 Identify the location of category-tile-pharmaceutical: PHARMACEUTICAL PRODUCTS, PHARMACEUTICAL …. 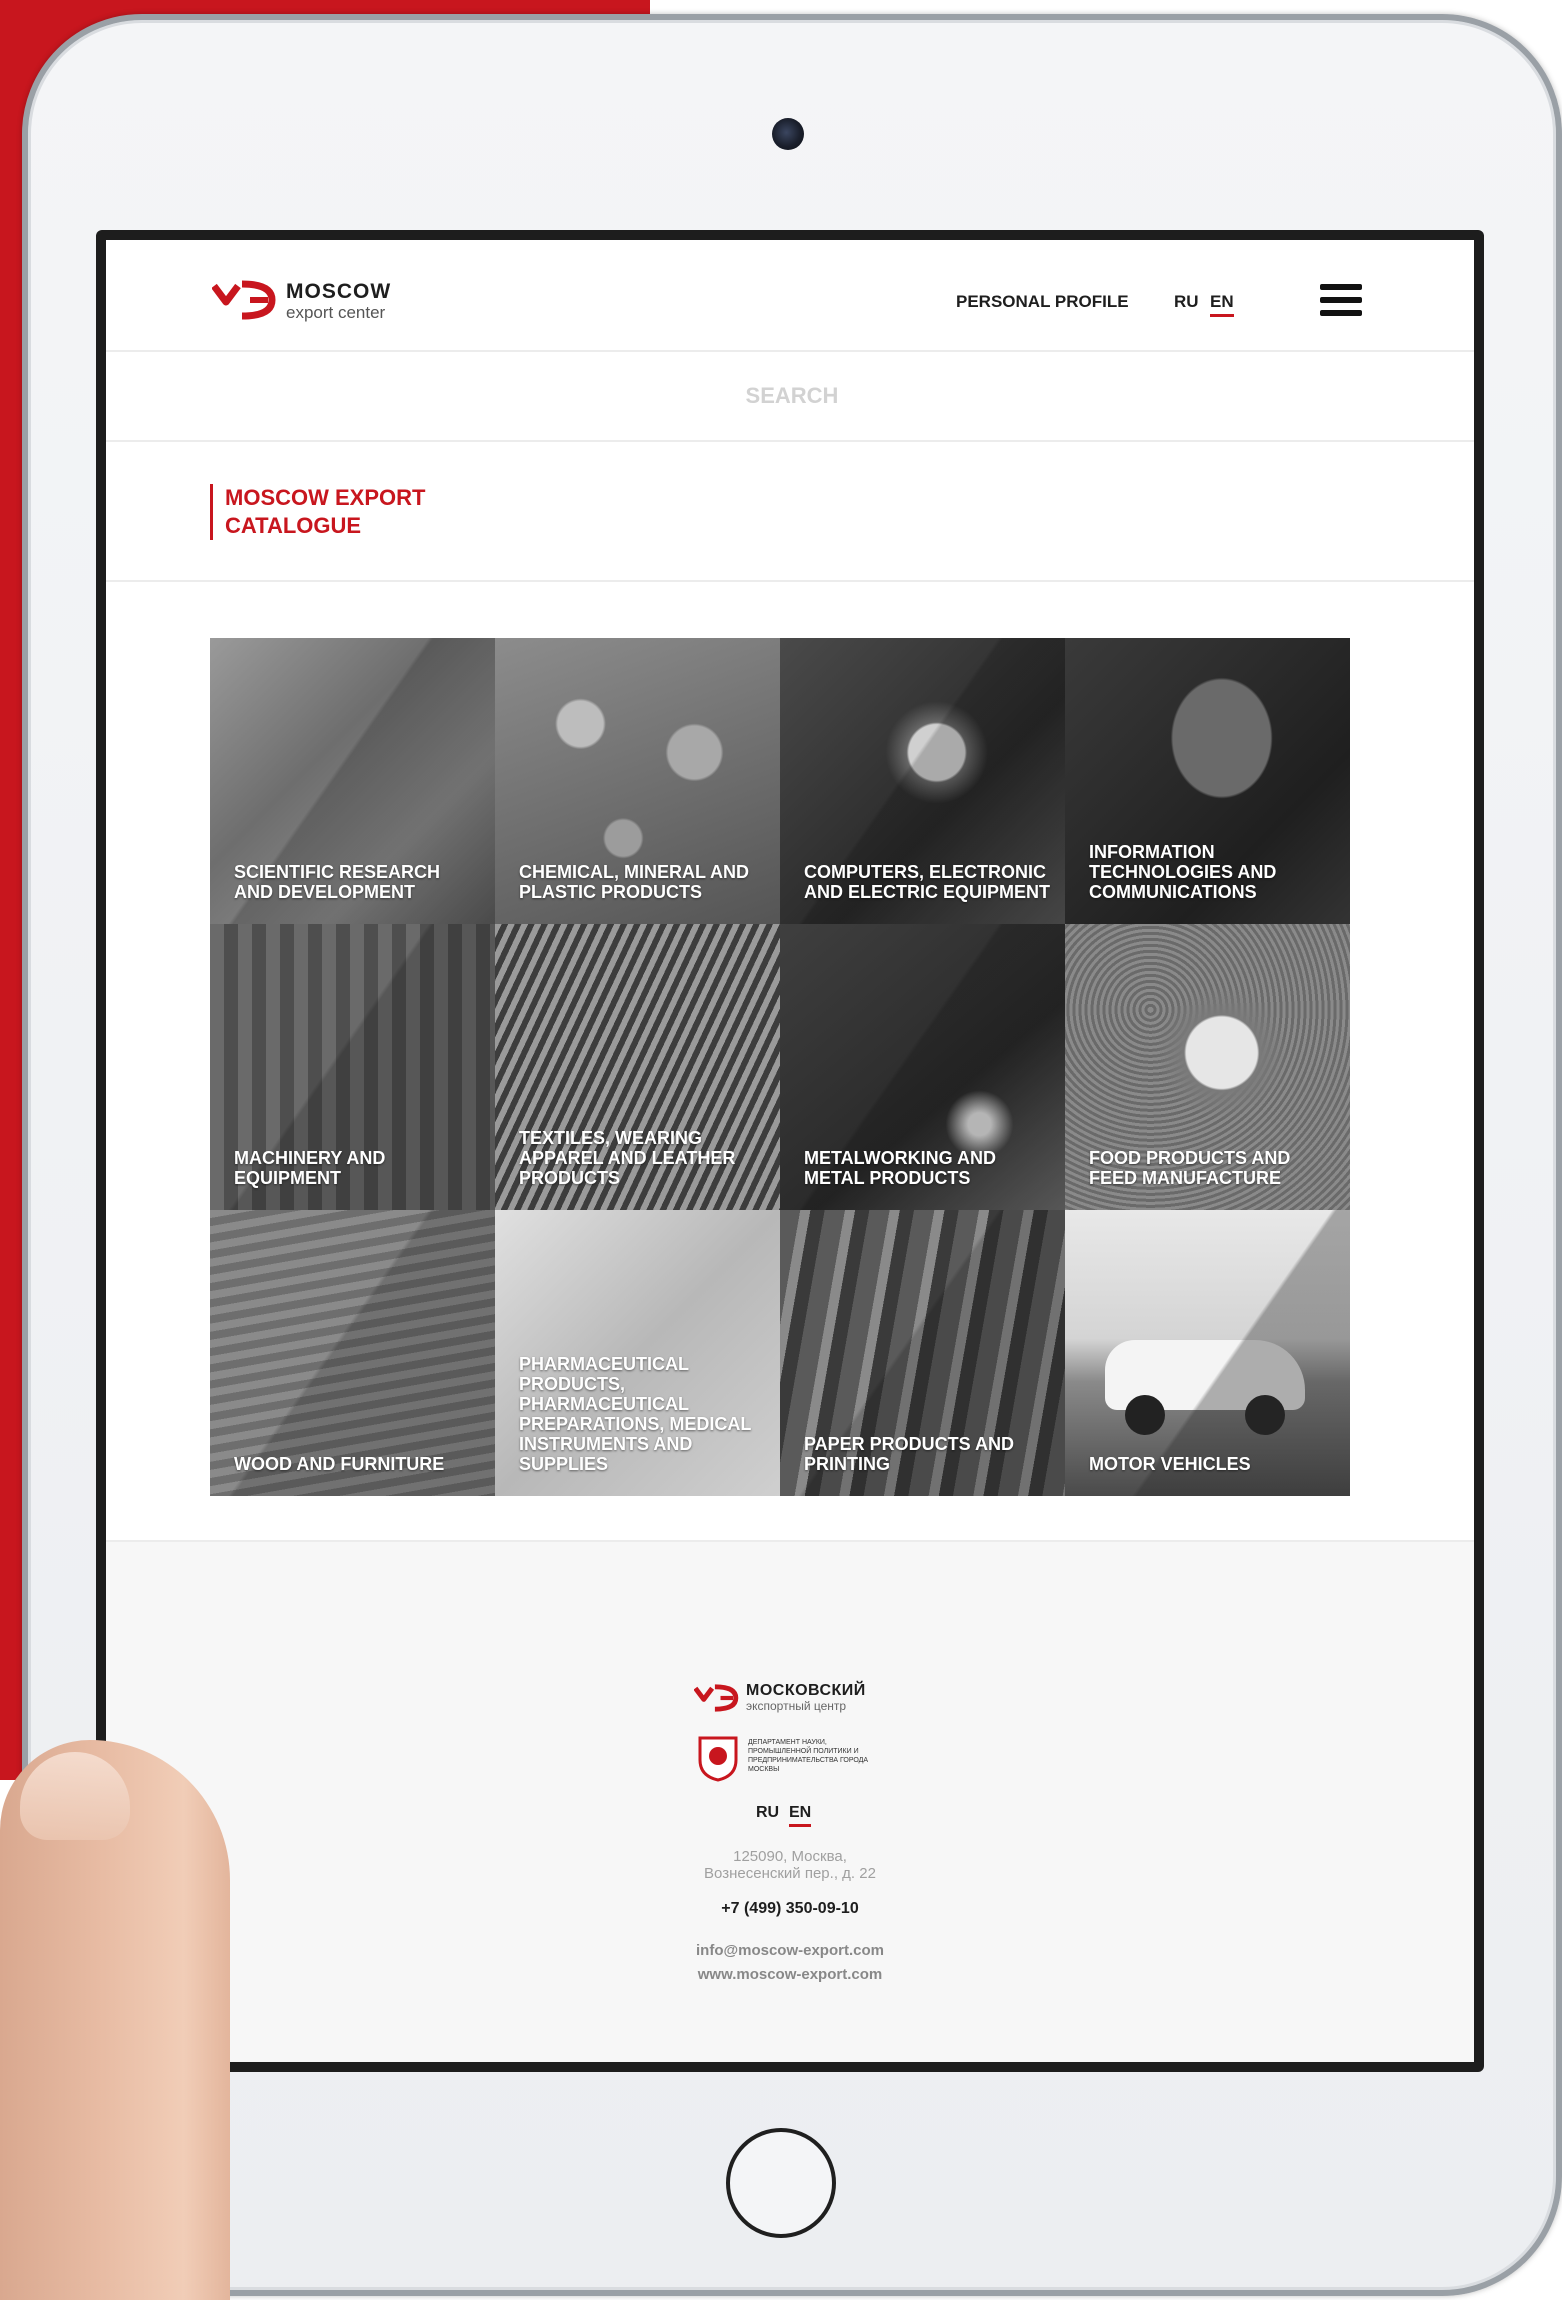
(637, 1353).